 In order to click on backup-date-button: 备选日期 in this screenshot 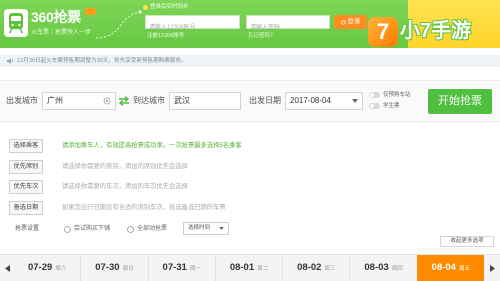, I will do `click(26, 208)`.